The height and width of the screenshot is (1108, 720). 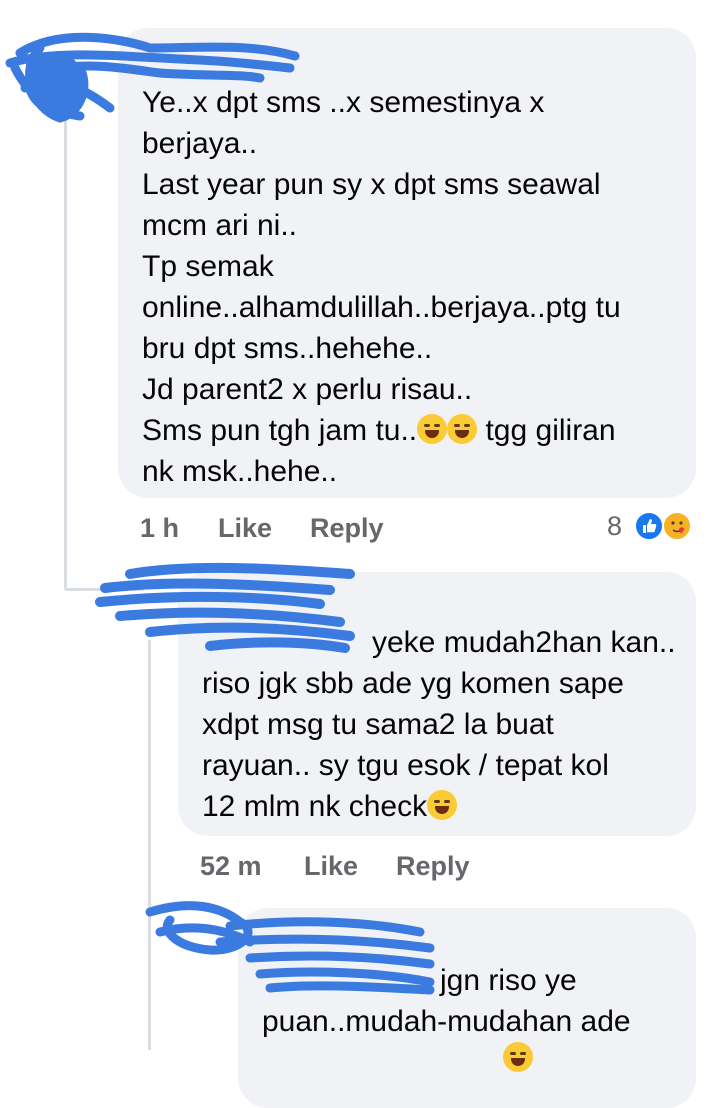 What do you see at coordinates (287, 348) in the screenshot?
I see `comment-text-line: bru dpt sms..hehehe..` at bounding box center [287, 348].